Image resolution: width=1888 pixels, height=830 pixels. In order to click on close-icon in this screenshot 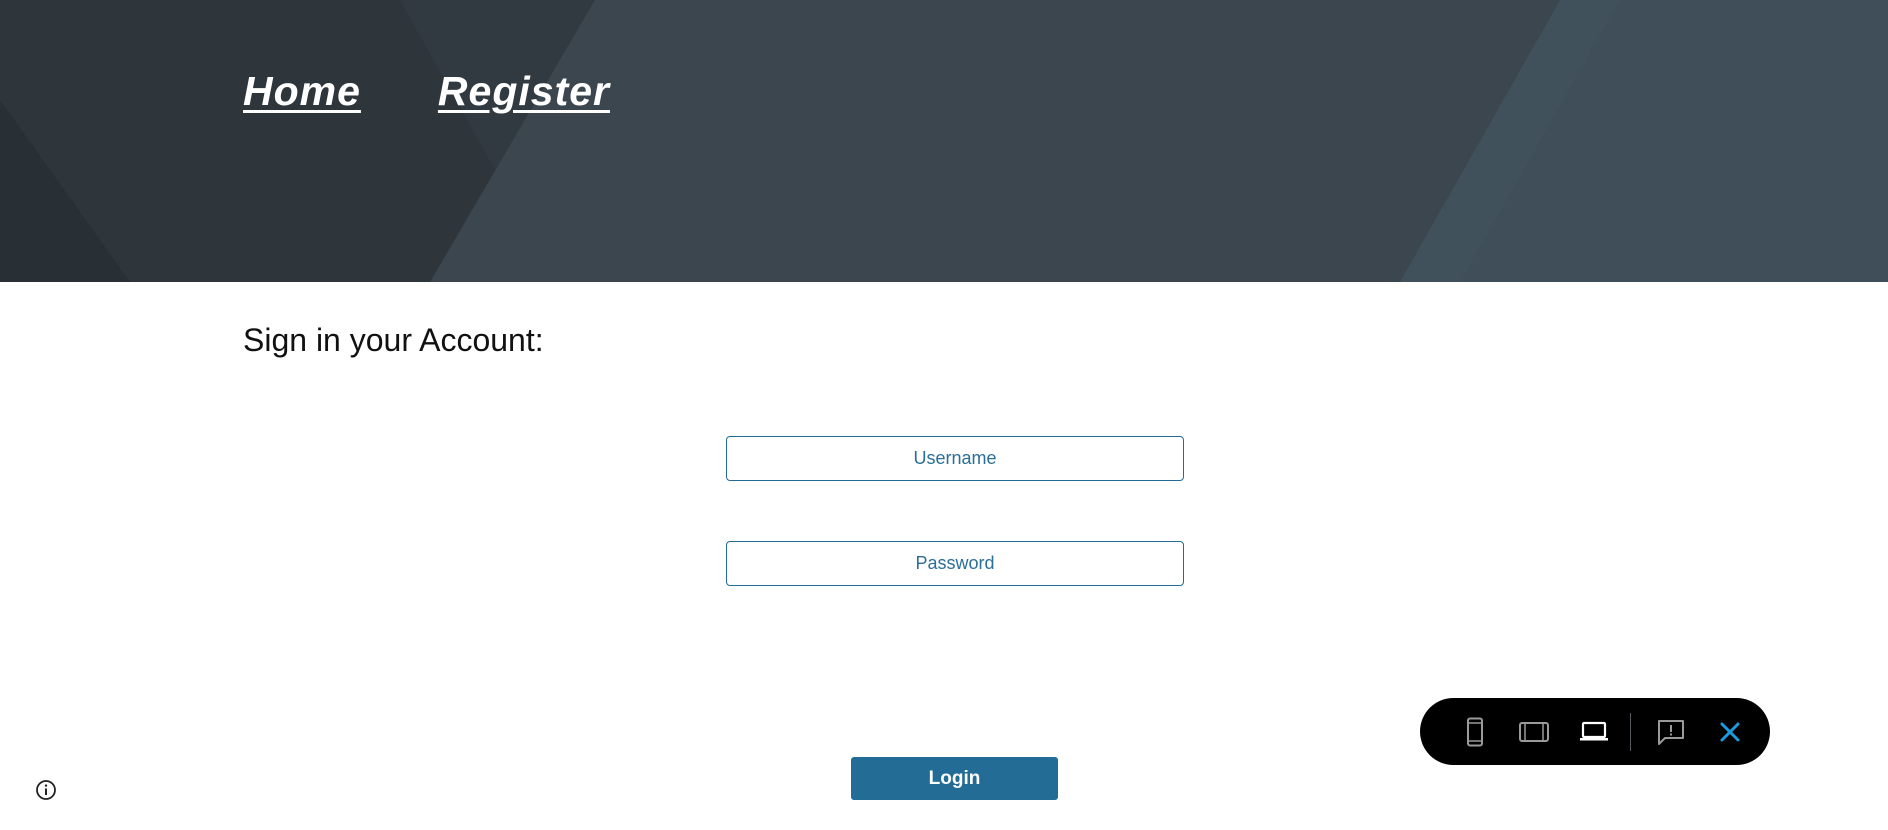, I will do `click(1730, 731)`.